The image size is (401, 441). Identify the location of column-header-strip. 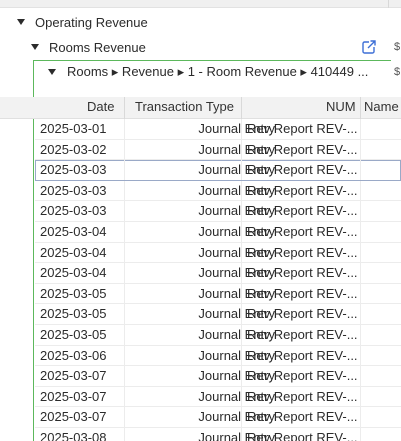
(200, 4).